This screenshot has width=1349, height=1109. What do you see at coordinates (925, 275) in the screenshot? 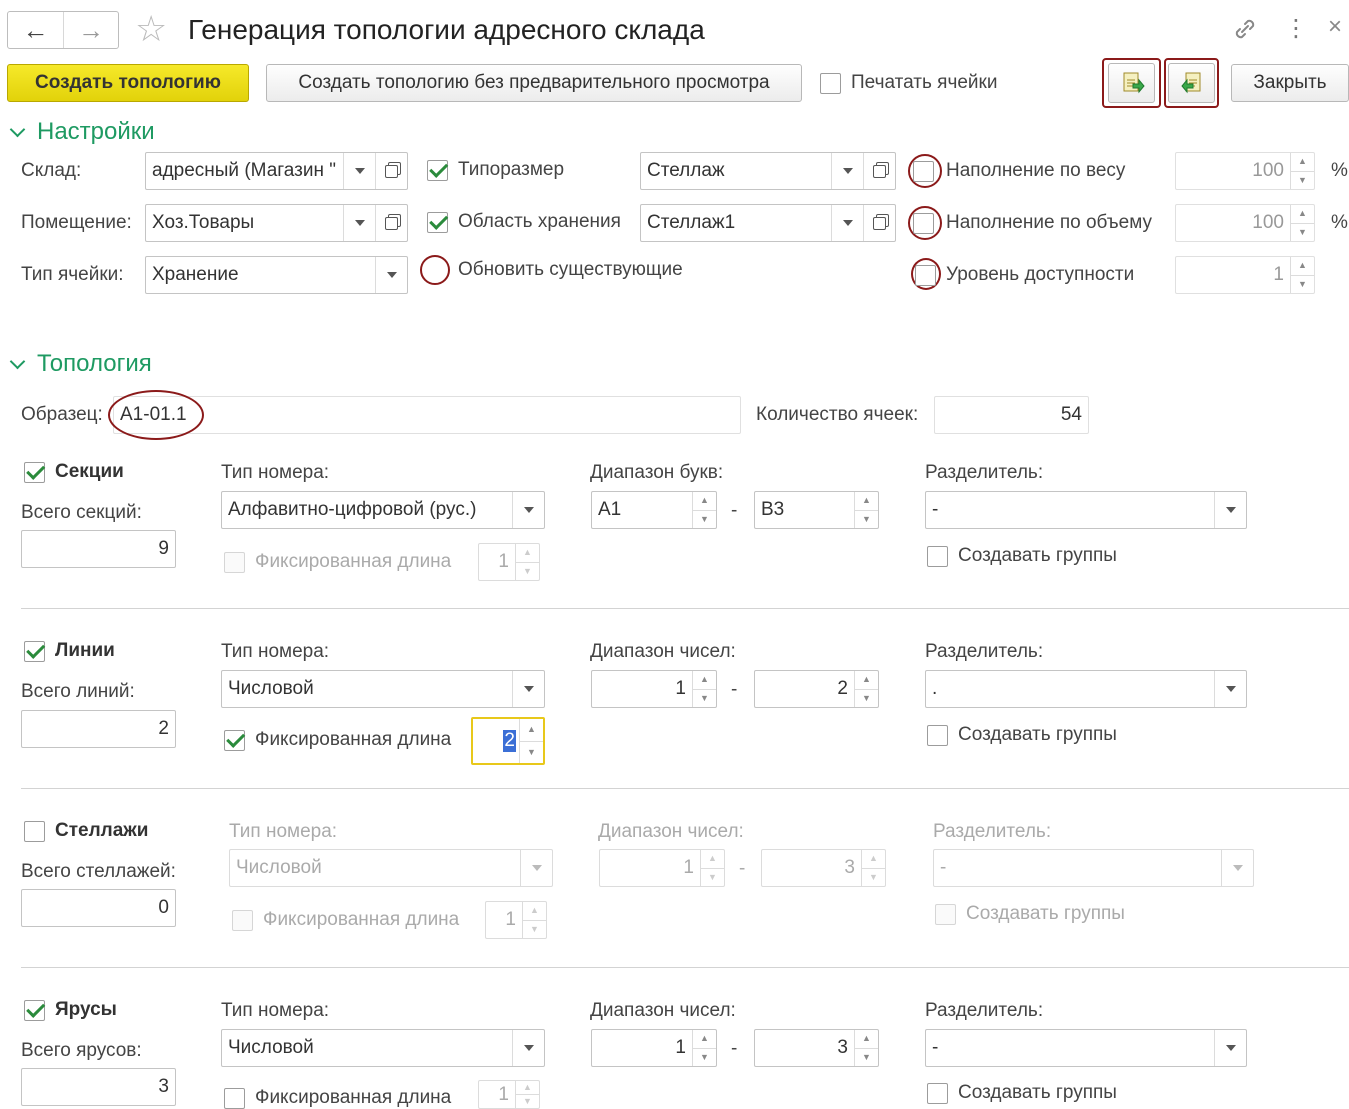
I see `access-level-checkbox` at bounding box center [925, 275].